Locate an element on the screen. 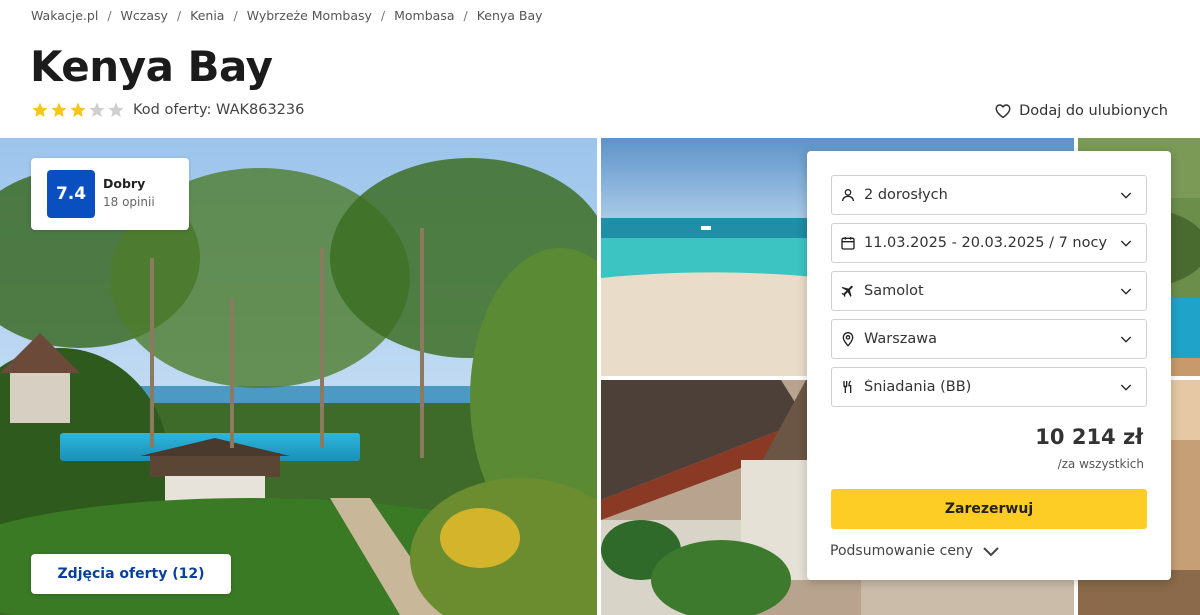 Image resolution: width=1200 pixels, height=615 pixels. review-count: 18 opinii is located at coordinates (129, 202).